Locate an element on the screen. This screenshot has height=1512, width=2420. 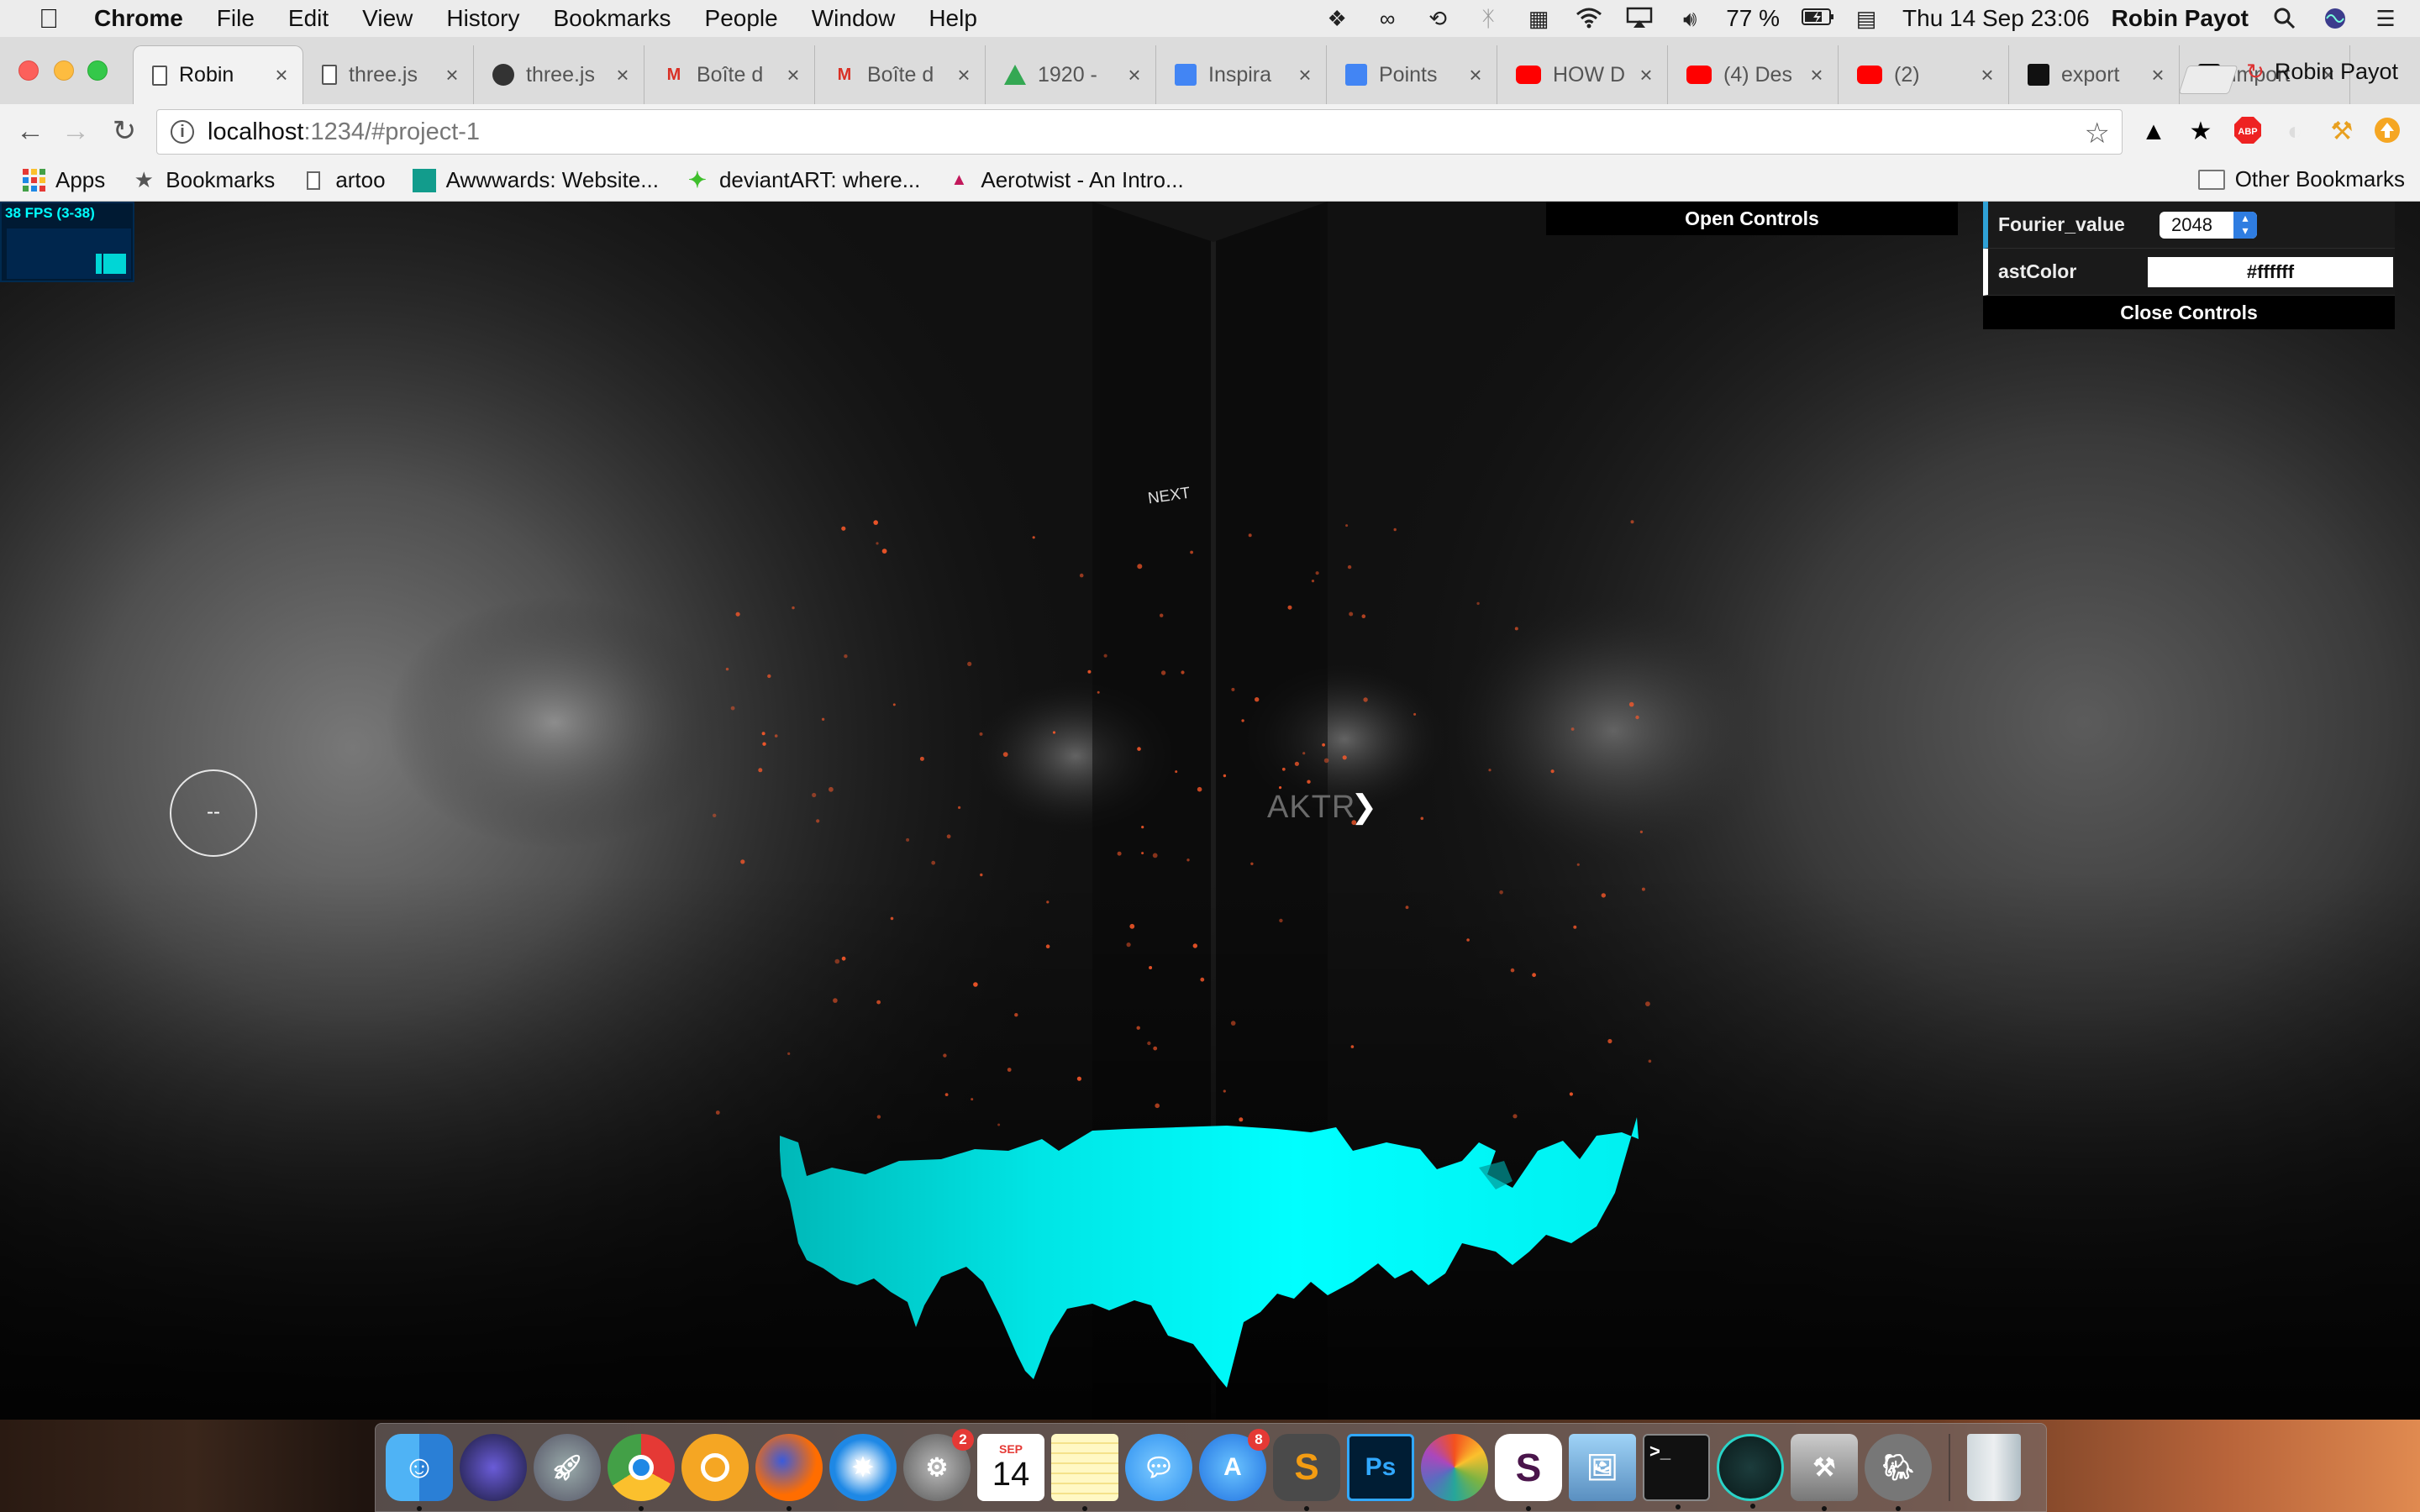
bookmark-apps: Apps is located at coordinates (64, 180).